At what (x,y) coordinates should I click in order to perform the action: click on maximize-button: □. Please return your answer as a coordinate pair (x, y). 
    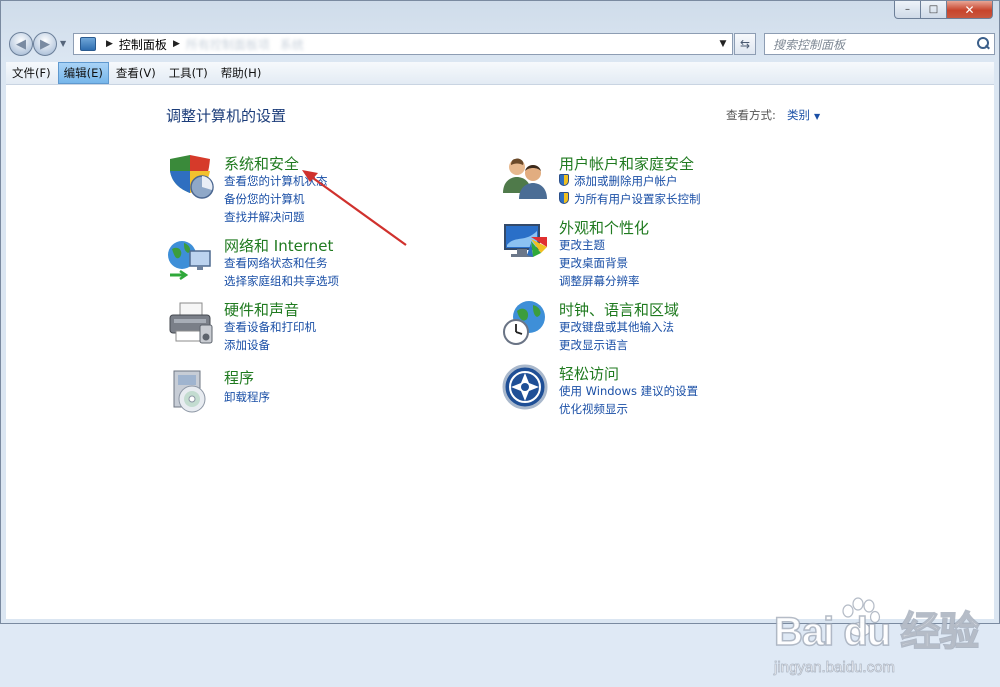
    Looking at the image, I should click on (934, 10).